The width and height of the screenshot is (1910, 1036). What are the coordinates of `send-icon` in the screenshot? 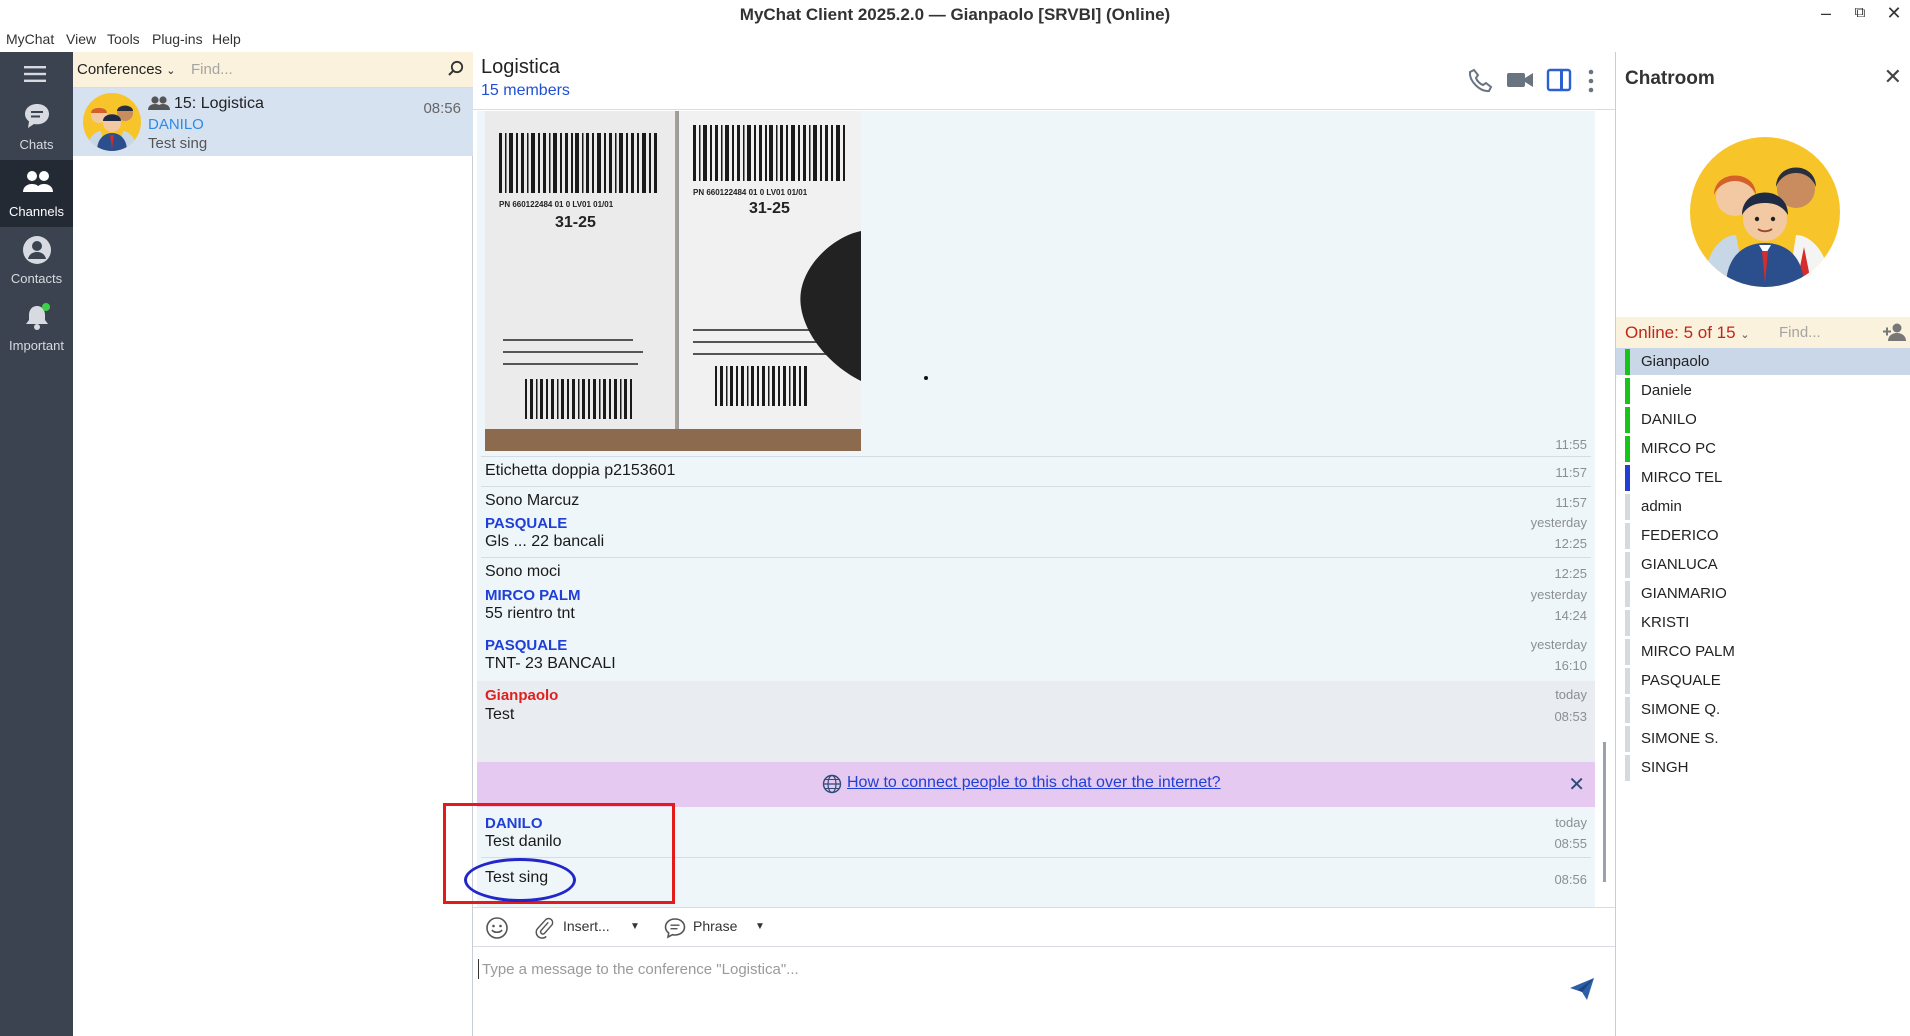 It's located at (1582, 991).